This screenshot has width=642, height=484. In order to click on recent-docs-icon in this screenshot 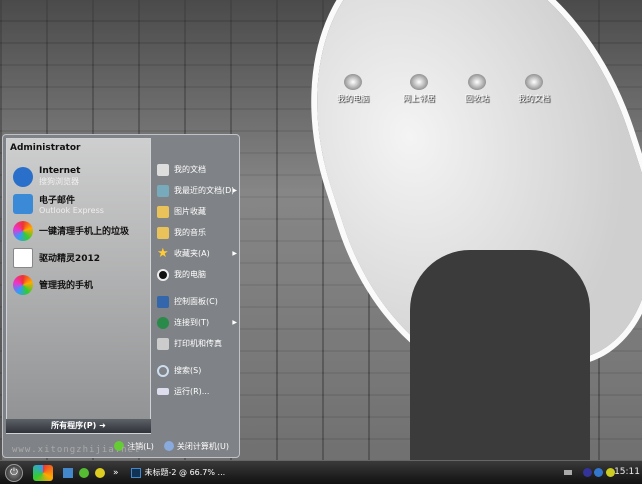, I will do `click(163, 190)`.